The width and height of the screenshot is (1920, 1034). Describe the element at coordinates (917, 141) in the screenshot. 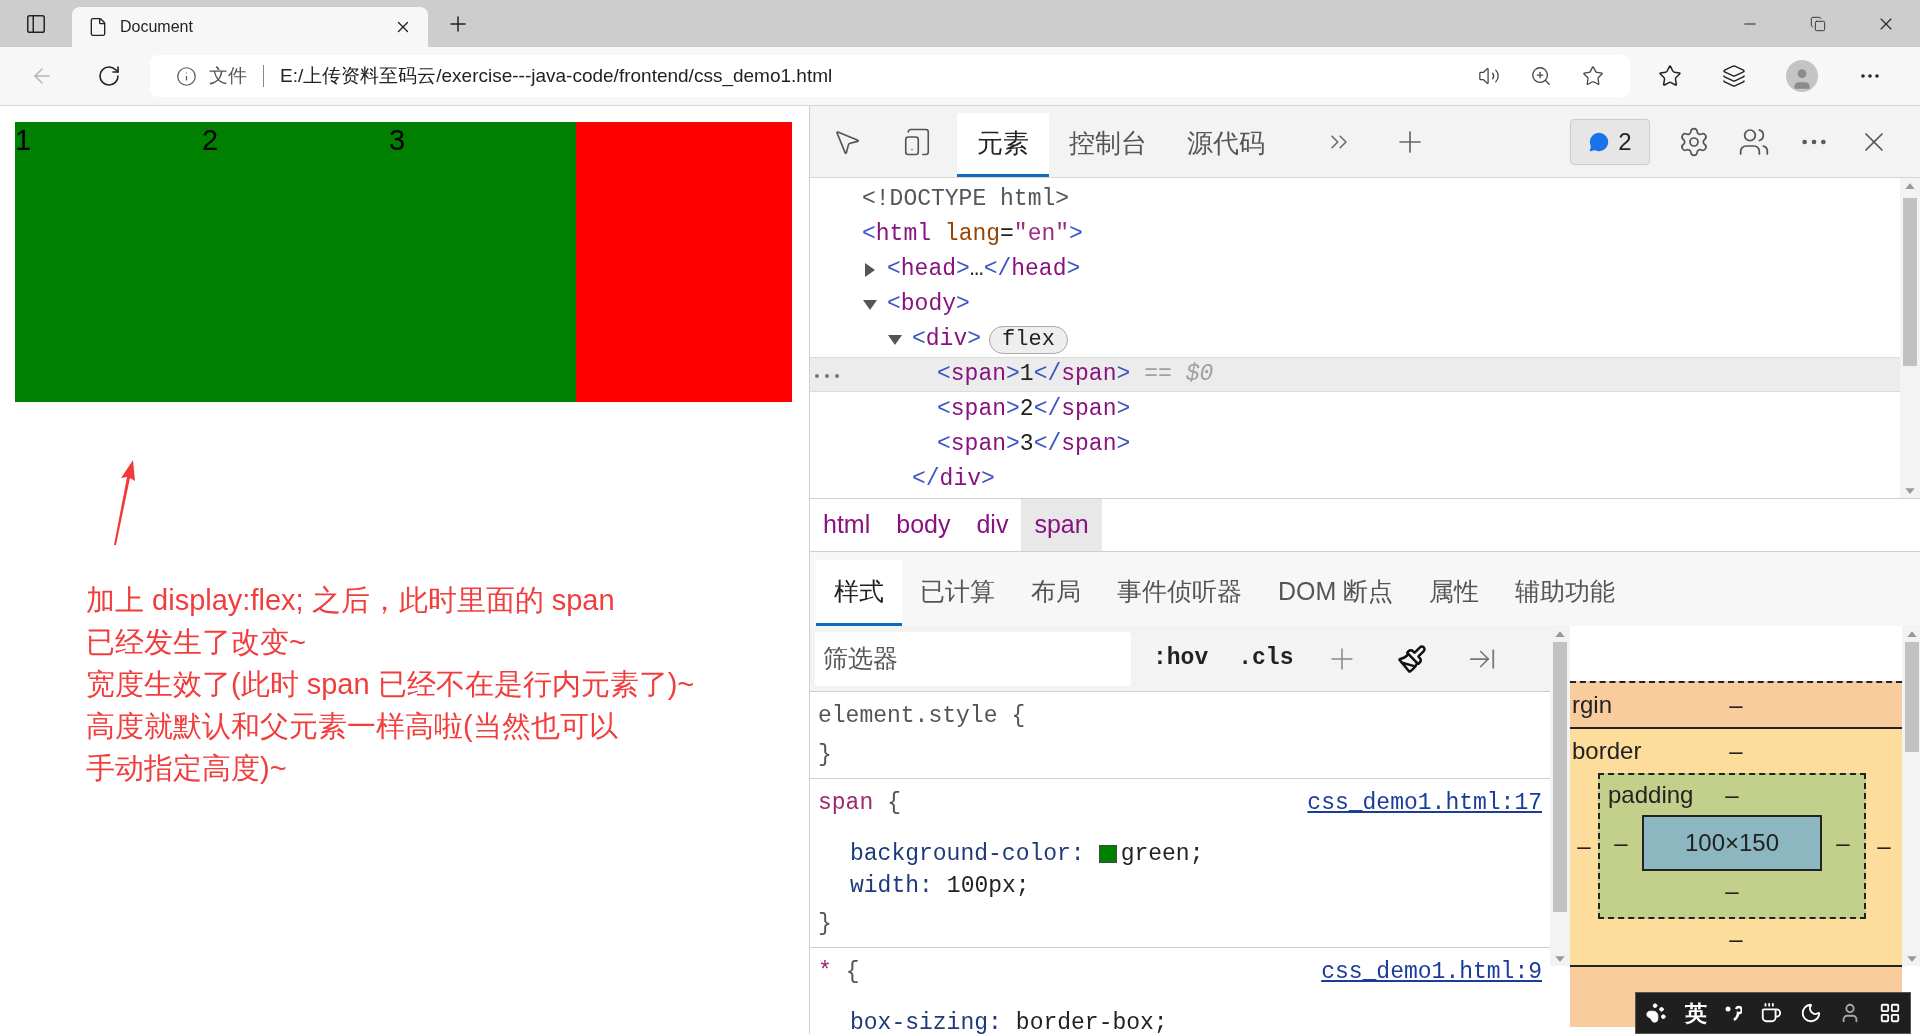

I see `device-icon` at that location.